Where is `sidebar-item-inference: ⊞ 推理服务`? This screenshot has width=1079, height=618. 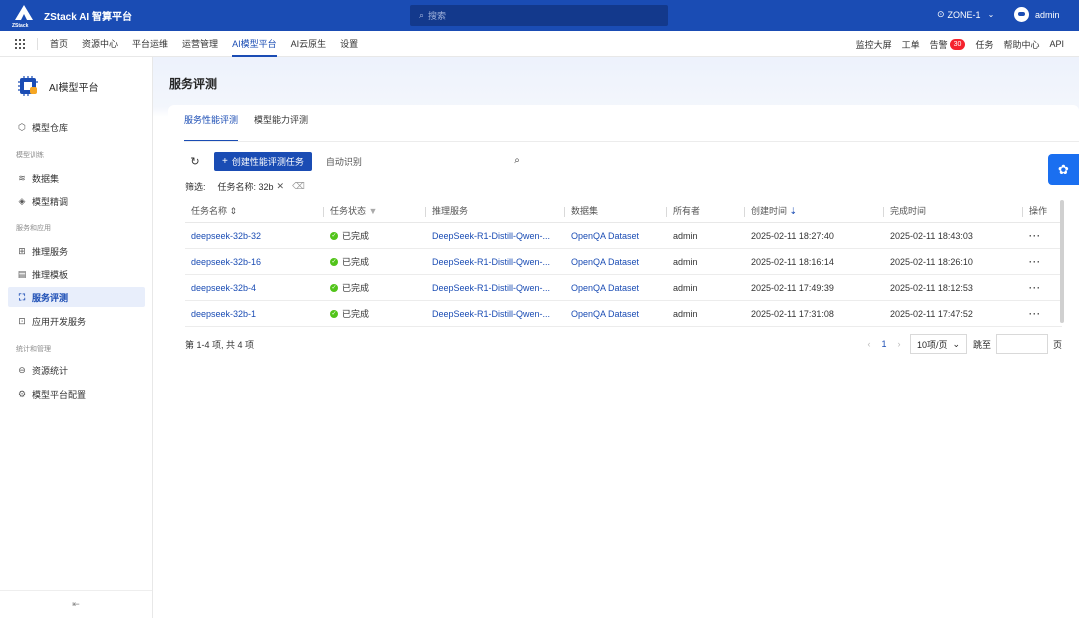 sidebar-item-inference: ⊞ 推理服务 is located at coordinates (76, 251).